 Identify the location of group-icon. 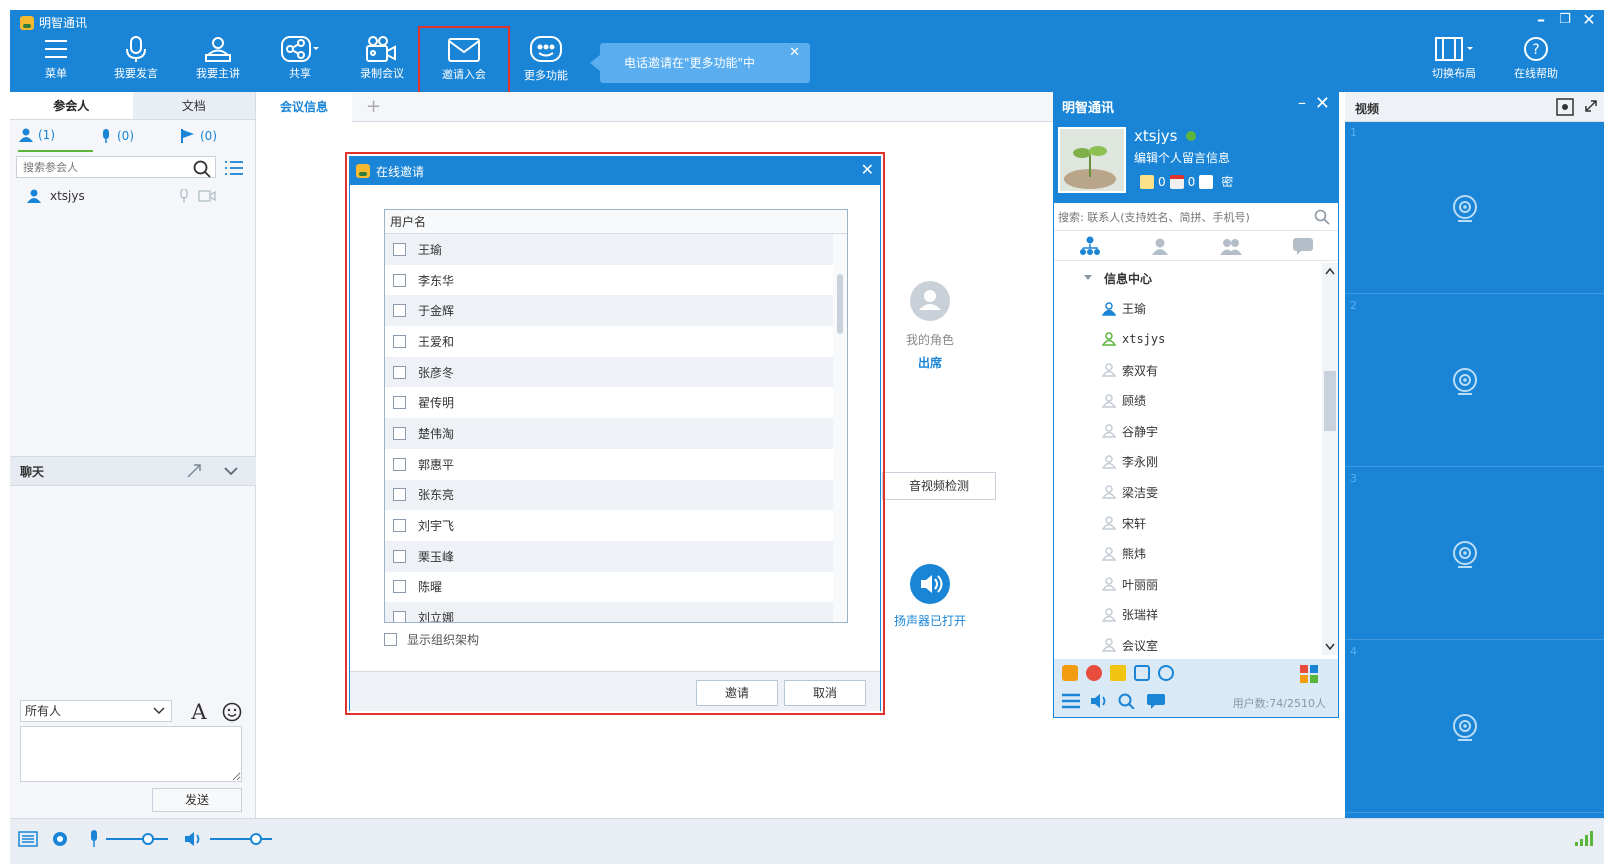
(1231, 246).